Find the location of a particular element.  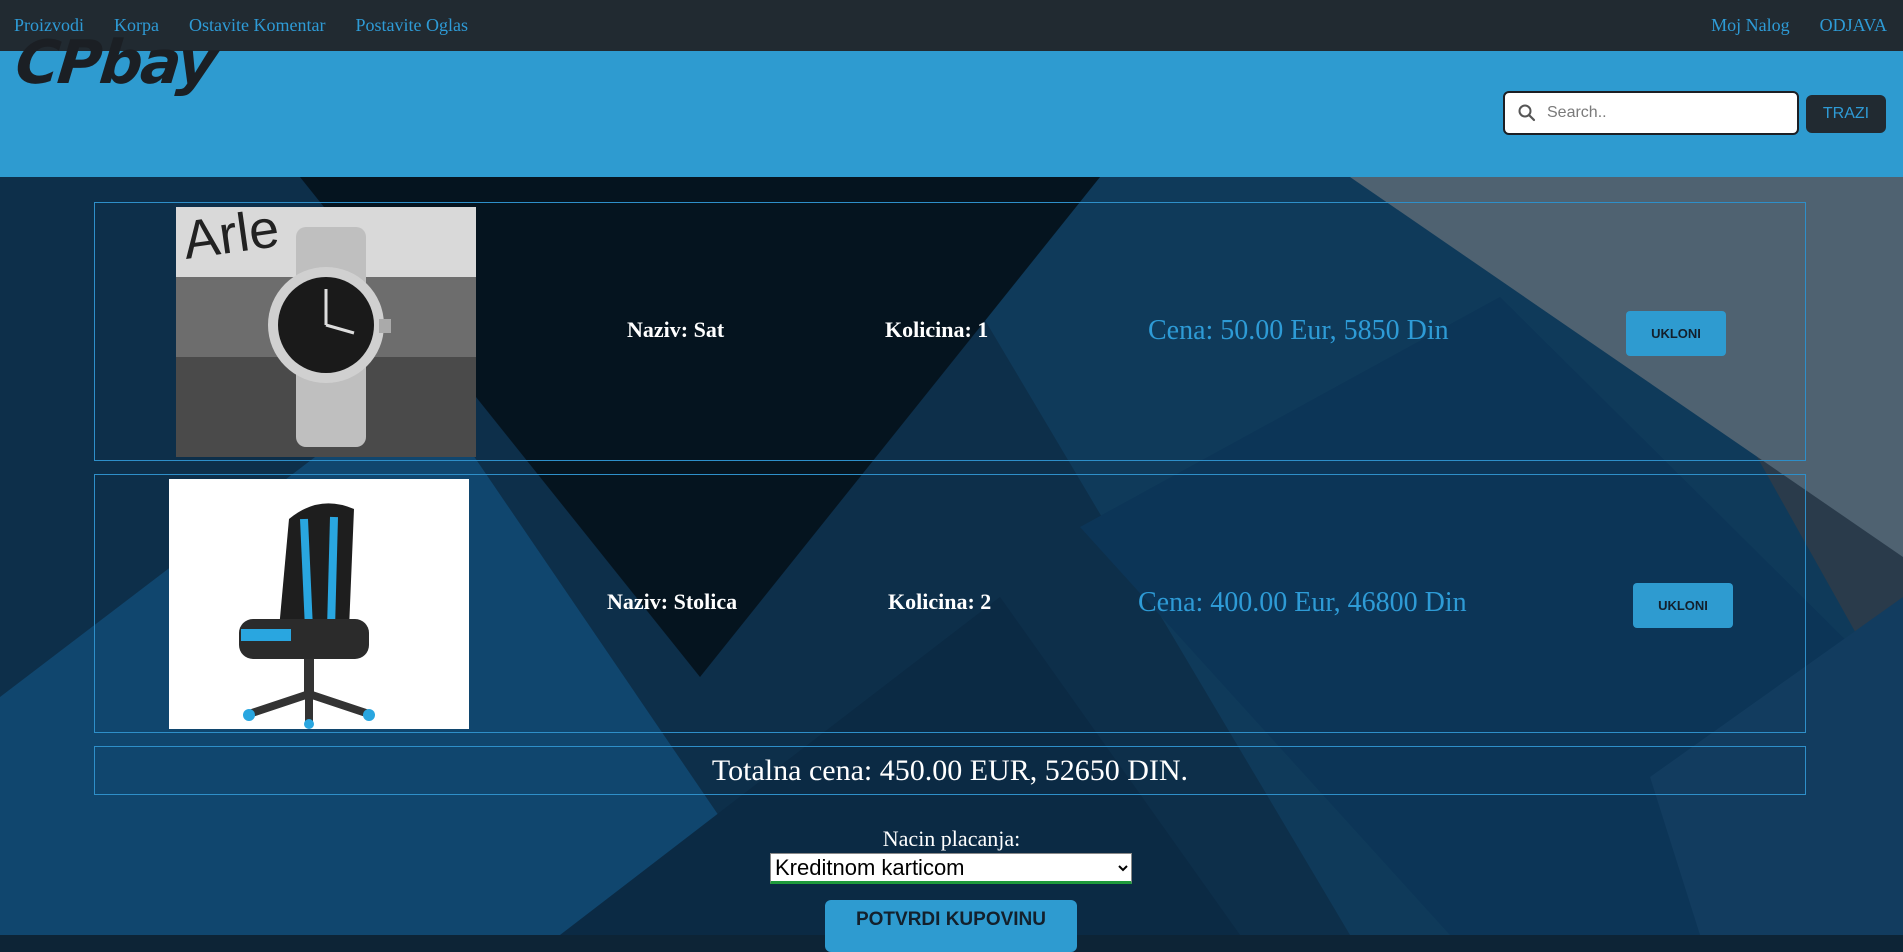

site-logo: CPbay is located at coordinates (115, 63).